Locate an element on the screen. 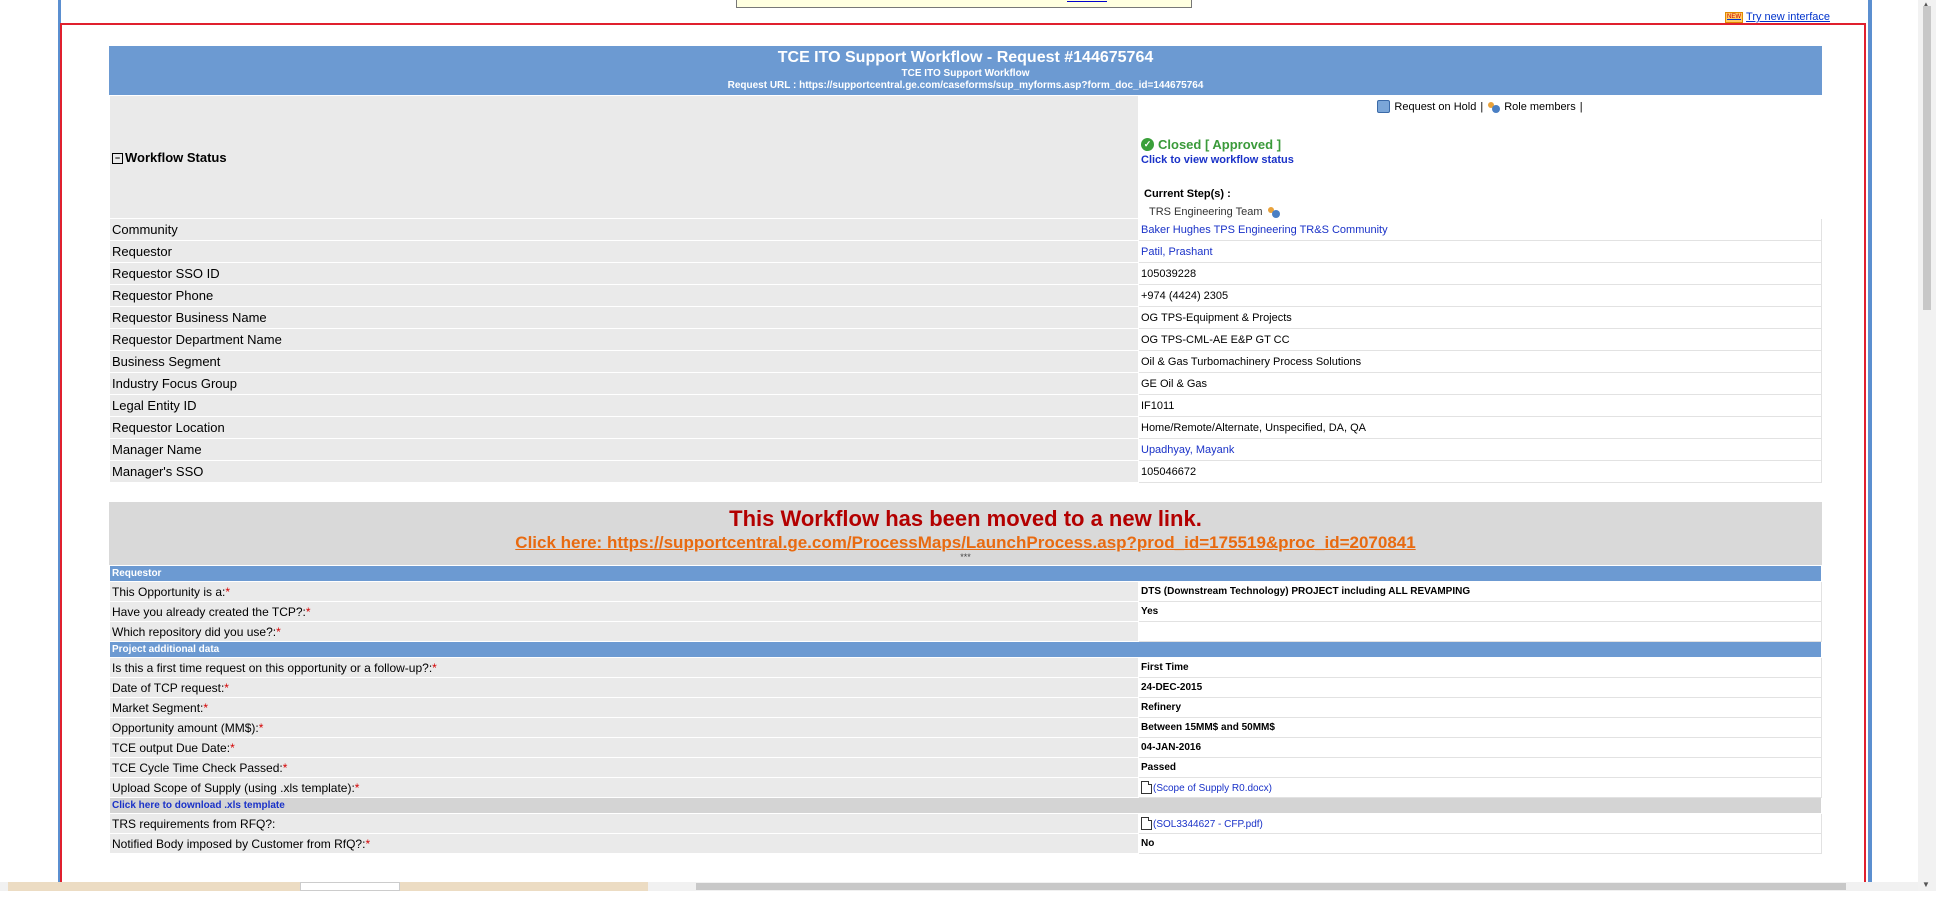  info-label: Manager Name is located at coordinates (624, 449).